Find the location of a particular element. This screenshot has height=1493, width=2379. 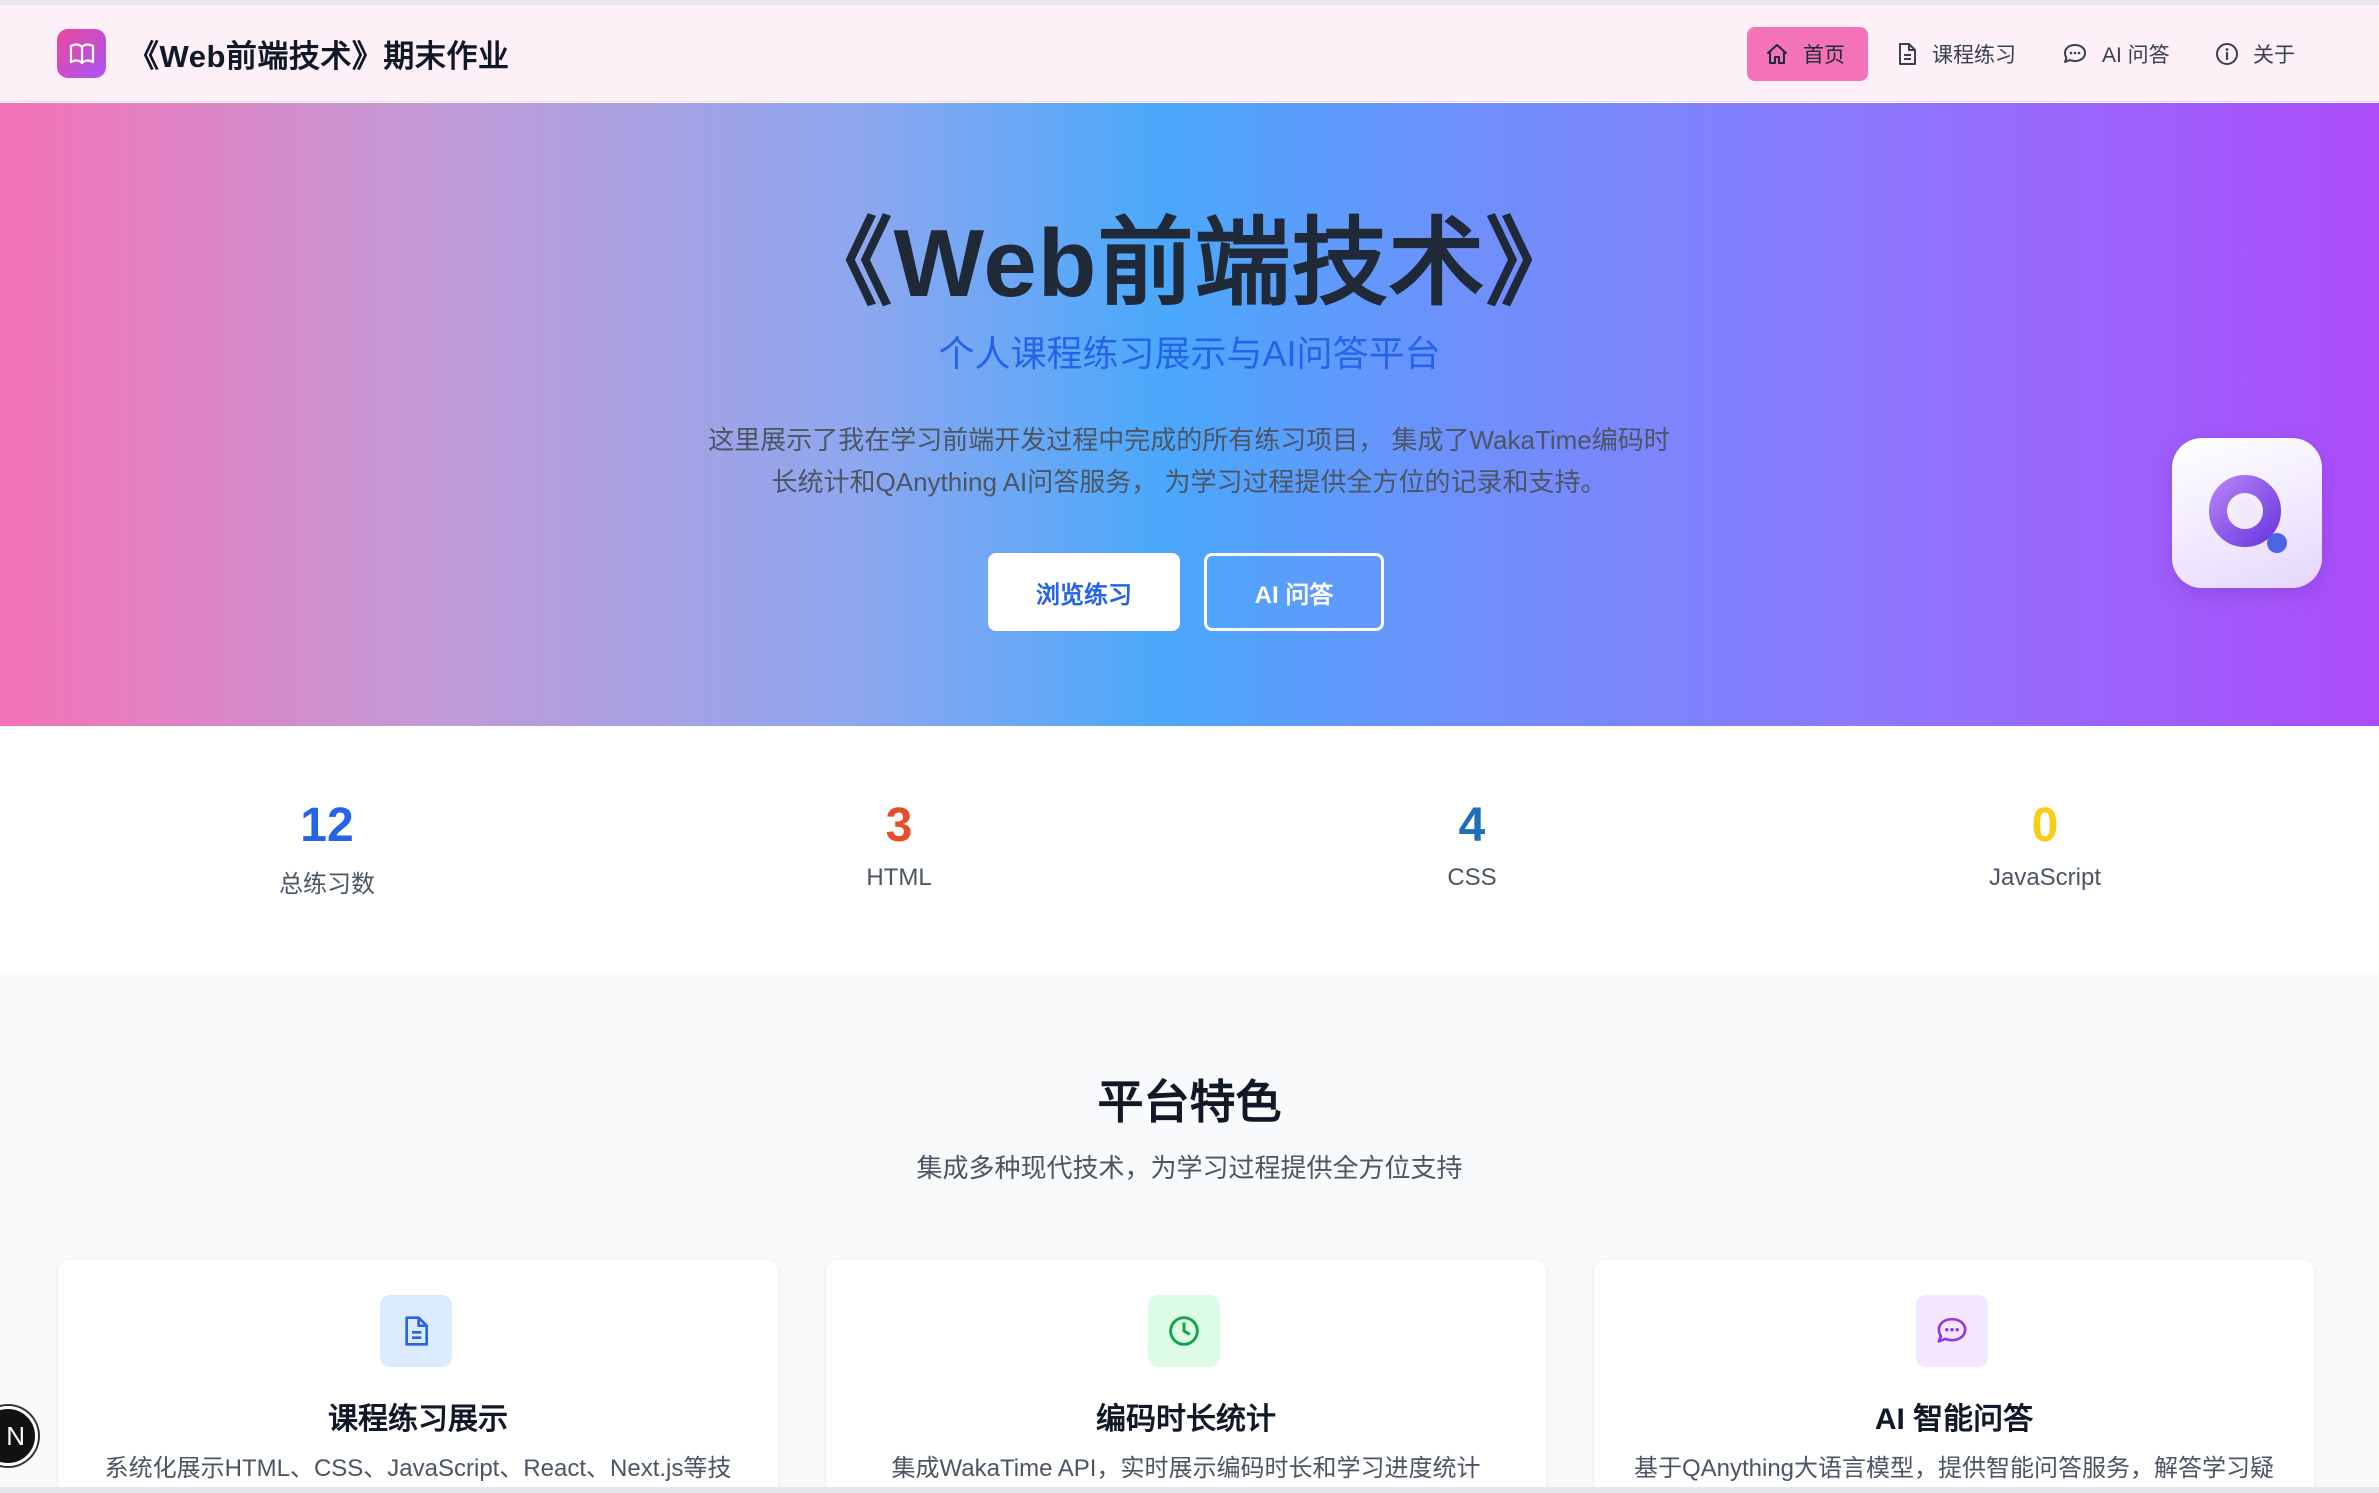

clock-icon is located at coordinates (1184, 1331).